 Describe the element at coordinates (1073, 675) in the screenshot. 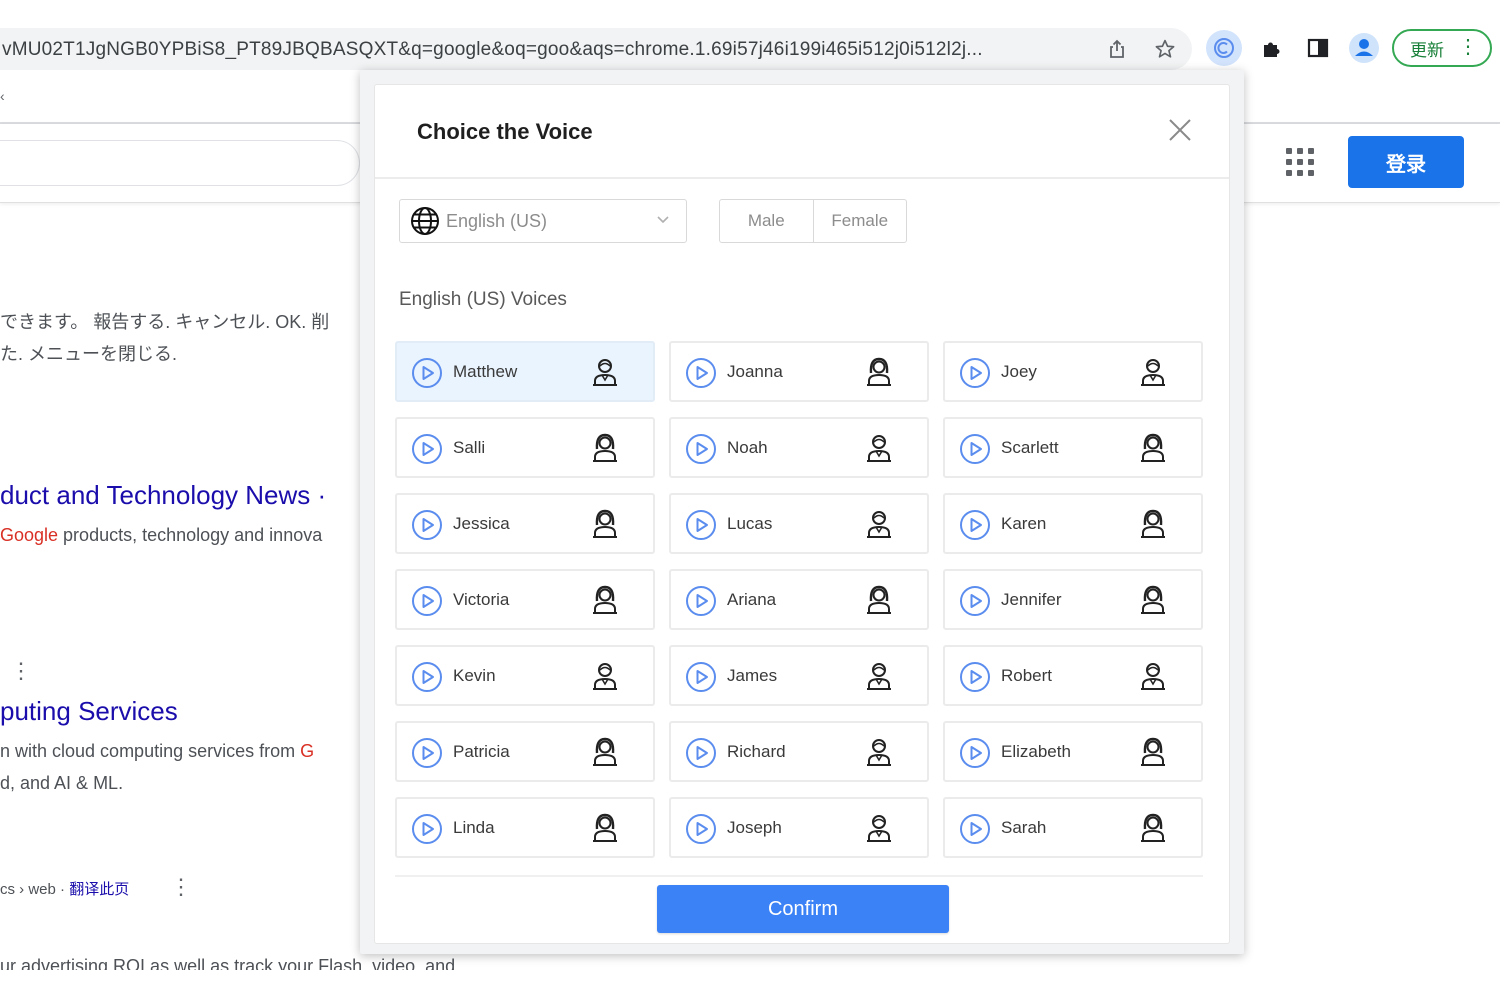

I see `voice-card: Robert` at that location.